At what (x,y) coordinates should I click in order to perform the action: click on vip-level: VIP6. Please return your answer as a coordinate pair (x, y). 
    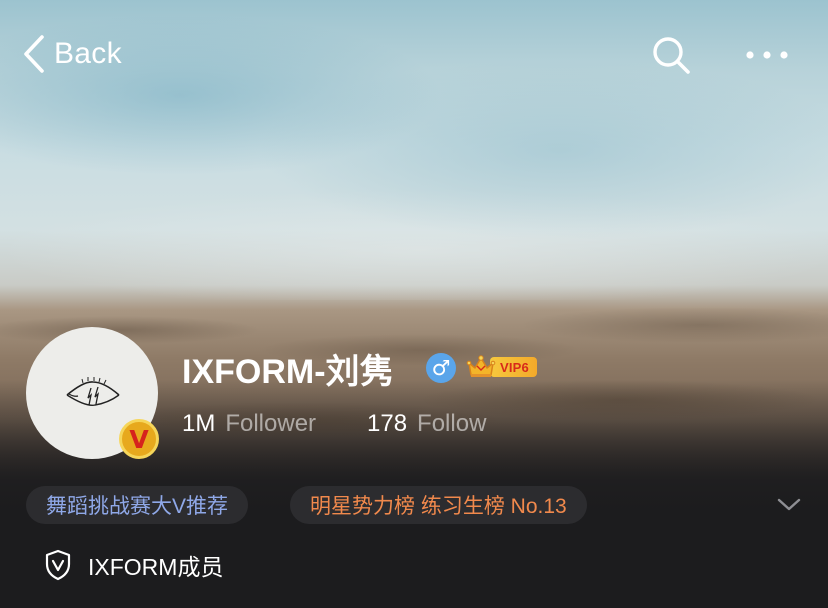
    Looking at the image, I should click on (513, 367).